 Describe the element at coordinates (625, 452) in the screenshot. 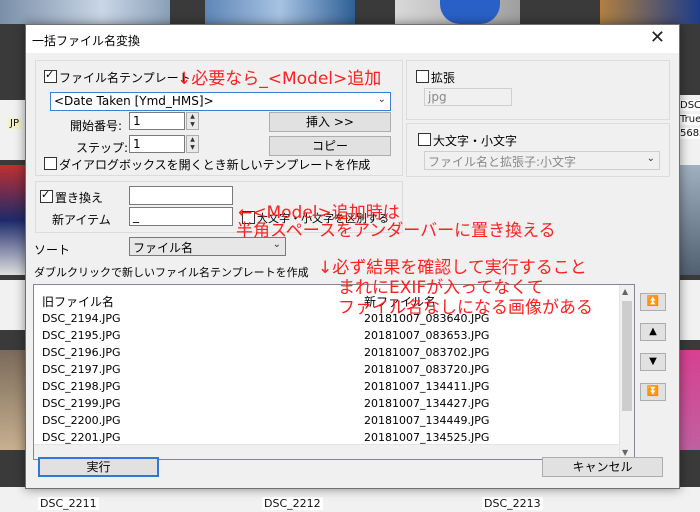

I see `scroll-down-icon: ▼` at that location.